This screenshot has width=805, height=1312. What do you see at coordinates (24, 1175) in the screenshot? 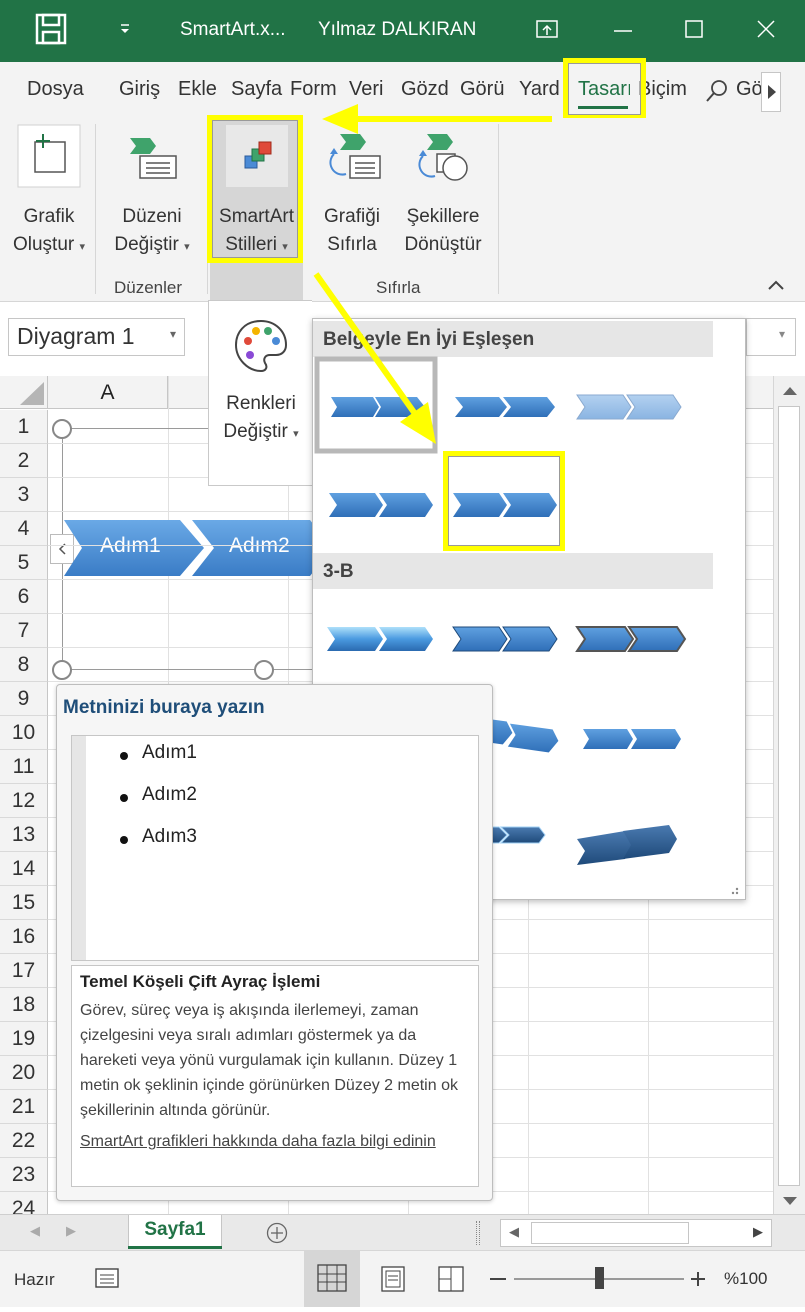
I see `row-header: 23` at bounding box center [24, 1175].